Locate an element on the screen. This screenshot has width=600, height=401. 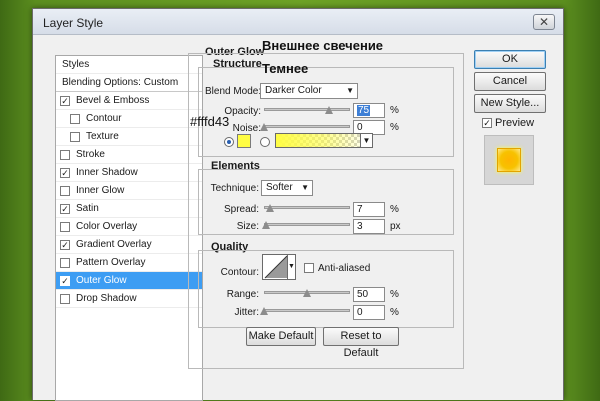
range-slider is located at coordinates (307, 293).